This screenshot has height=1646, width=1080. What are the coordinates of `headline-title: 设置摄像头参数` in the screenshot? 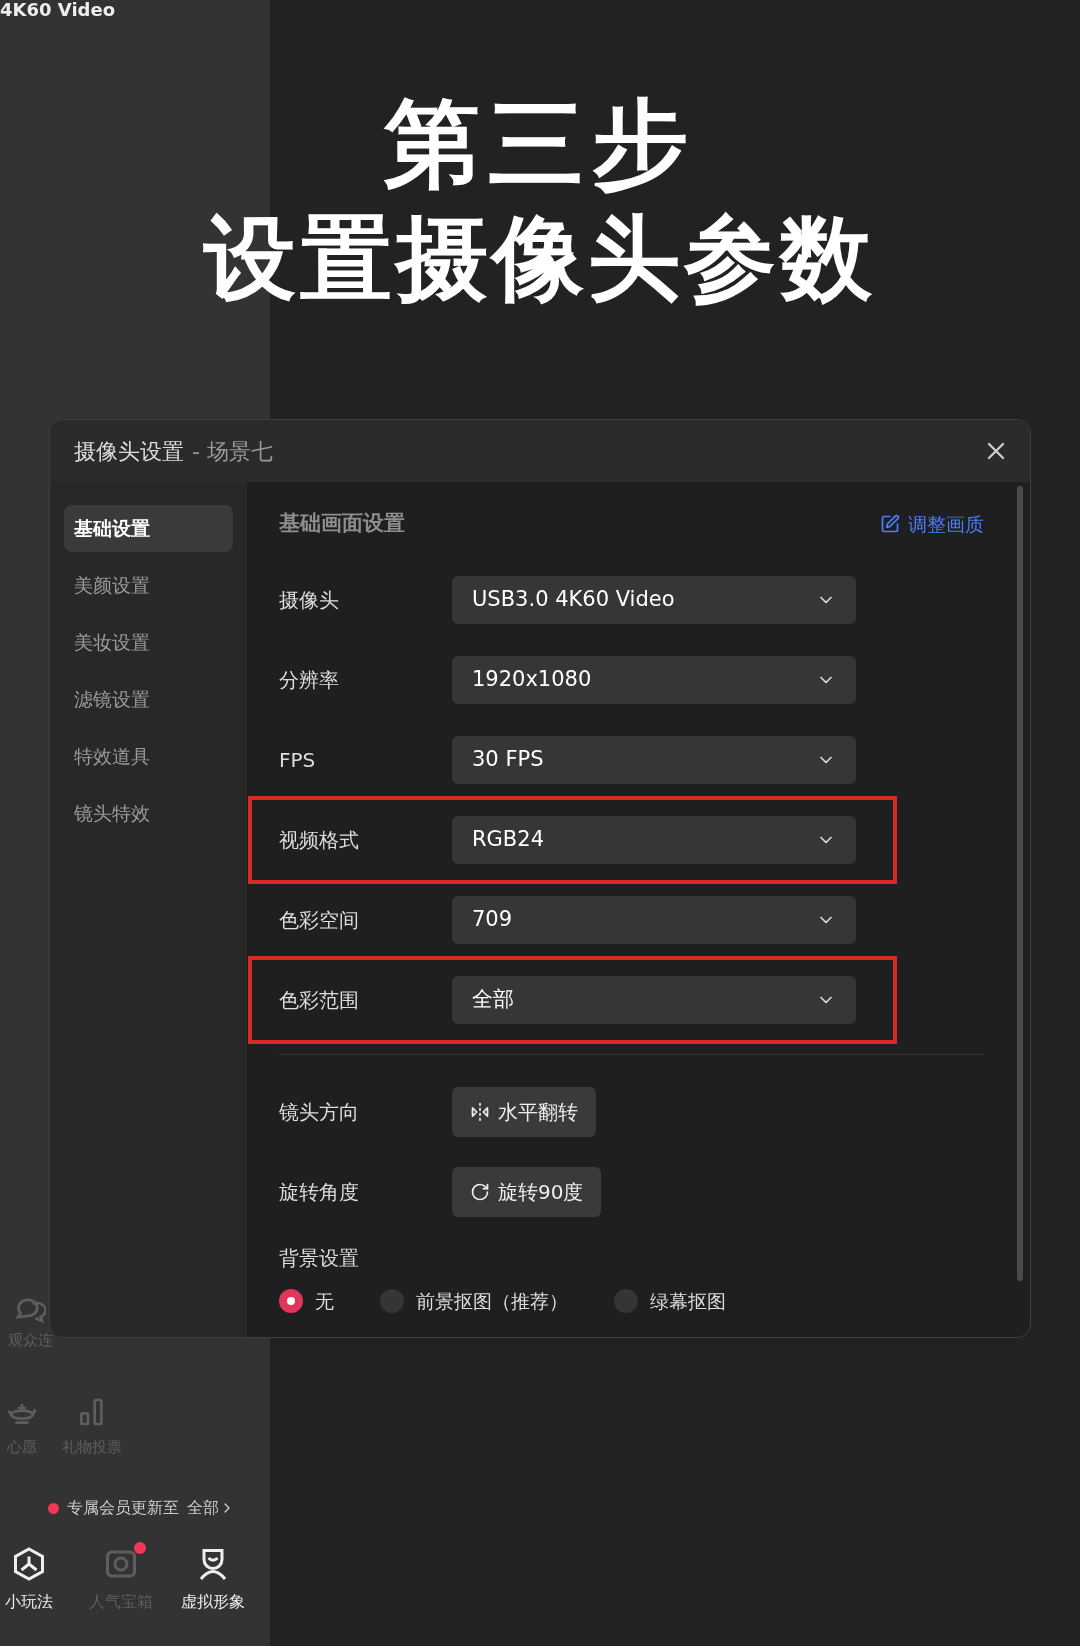 It's located at (540, 258).